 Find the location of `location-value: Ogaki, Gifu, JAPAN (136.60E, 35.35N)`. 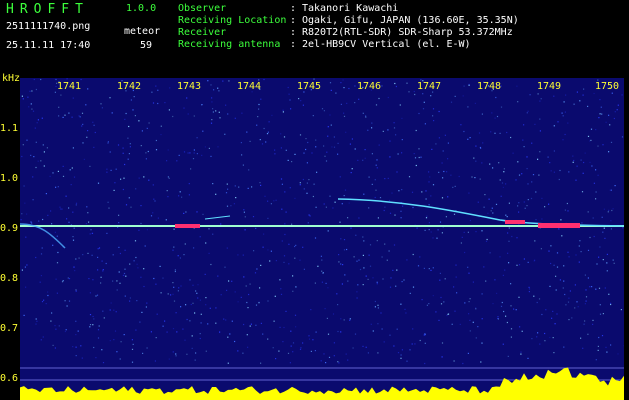

location-value: Ogaki, Gifu, JAPAN (136.60E, 35.35N) is located at coordinates (410, 20).